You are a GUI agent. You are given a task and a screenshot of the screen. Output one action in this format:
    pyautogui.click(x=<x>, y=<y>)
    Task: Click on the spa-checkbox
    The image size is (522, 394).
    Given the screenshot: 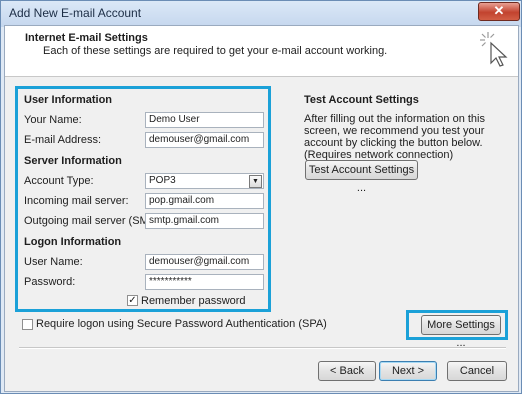 What is the action you would take?
    pyautogui.click(x=27, y=324)
    